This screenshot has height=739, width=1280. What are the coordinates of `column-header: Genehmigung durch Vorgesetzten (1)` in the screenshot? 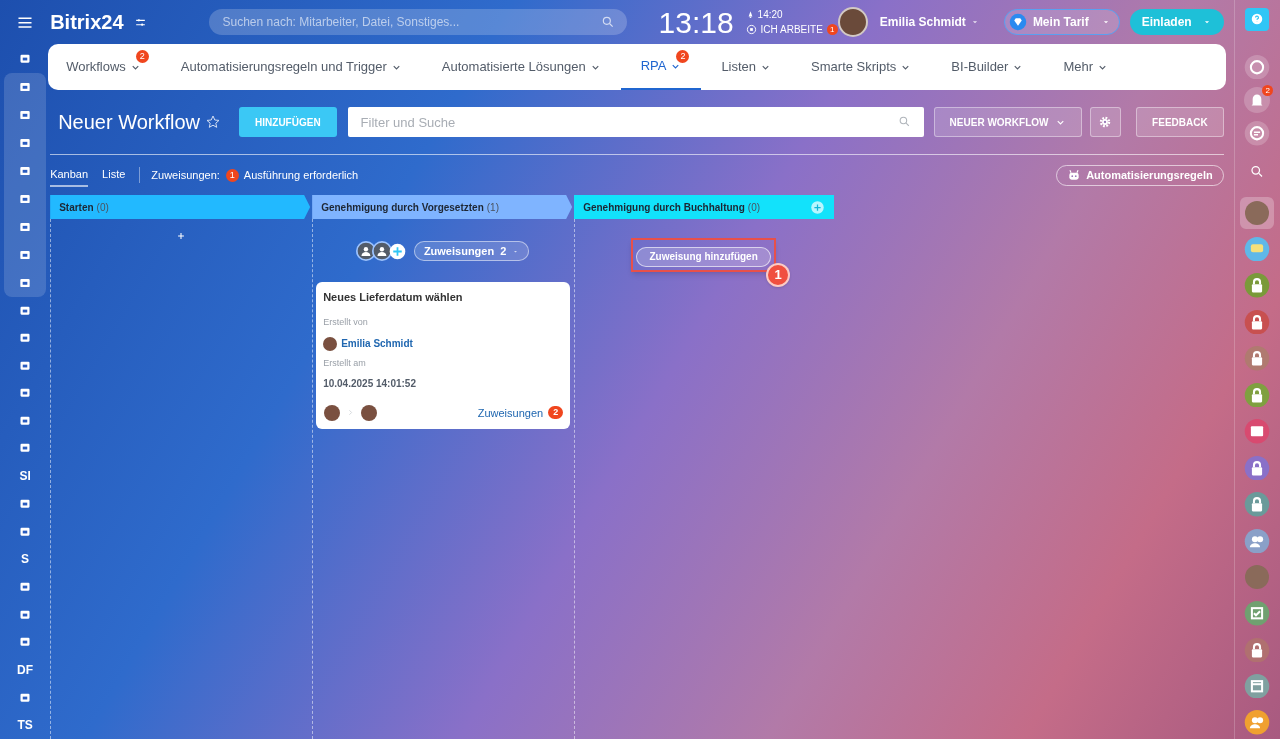 It's located at (442, 207).